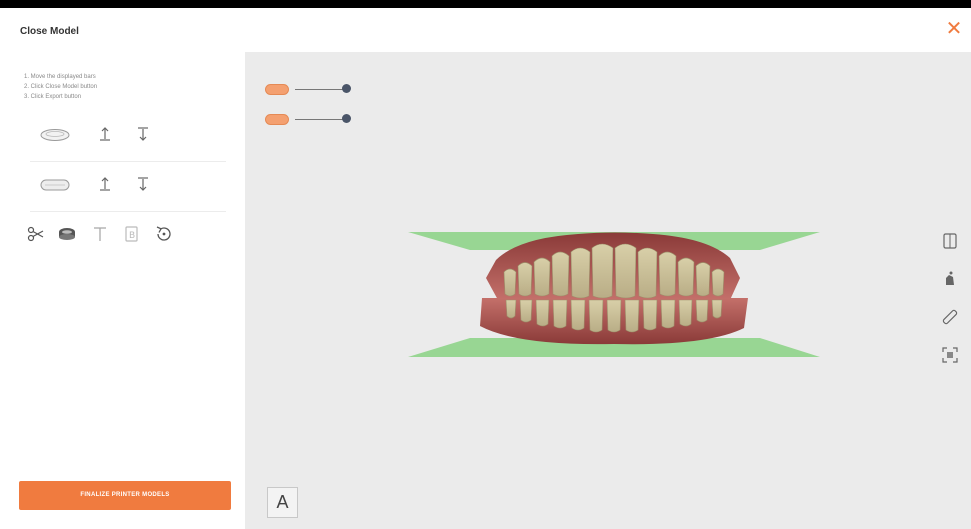  What do you see at coordinates (116, 236) in the screenshot?
I see `tool-bar: B` at bounding box center [116, 236].